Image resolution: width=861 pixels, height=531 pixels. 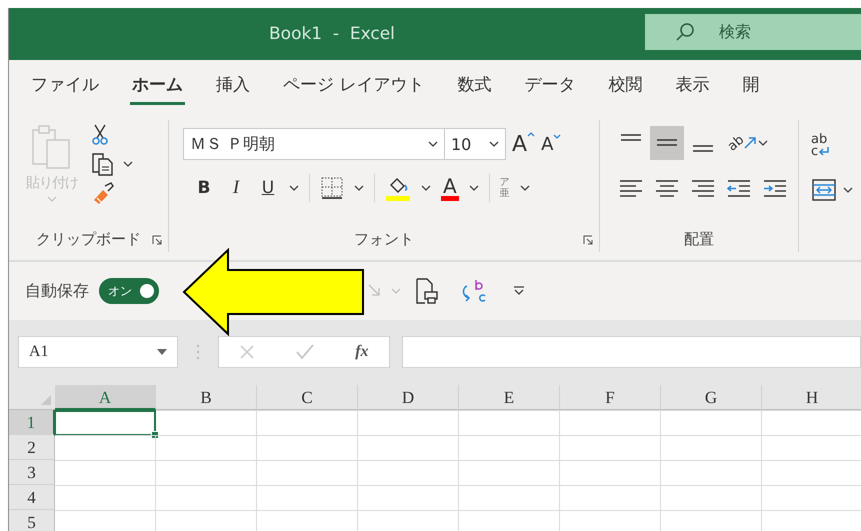 I want to click on row-header: 3, so click(x=32, y=472).